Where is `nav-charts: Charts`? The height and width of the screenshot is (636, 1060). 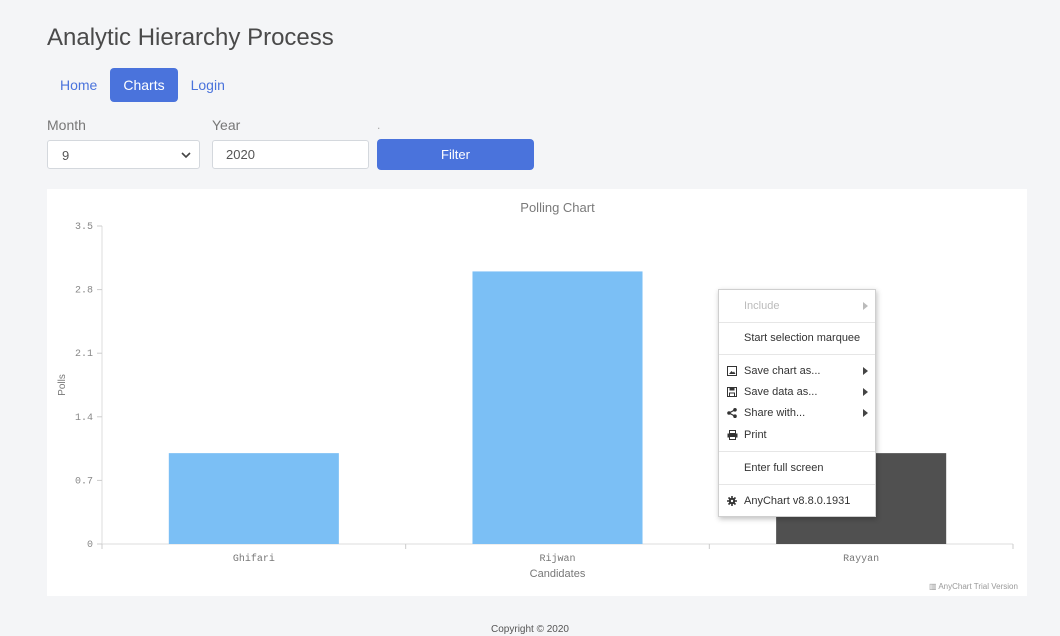 nav-charts: Charts is located at coordinates (144, 85).